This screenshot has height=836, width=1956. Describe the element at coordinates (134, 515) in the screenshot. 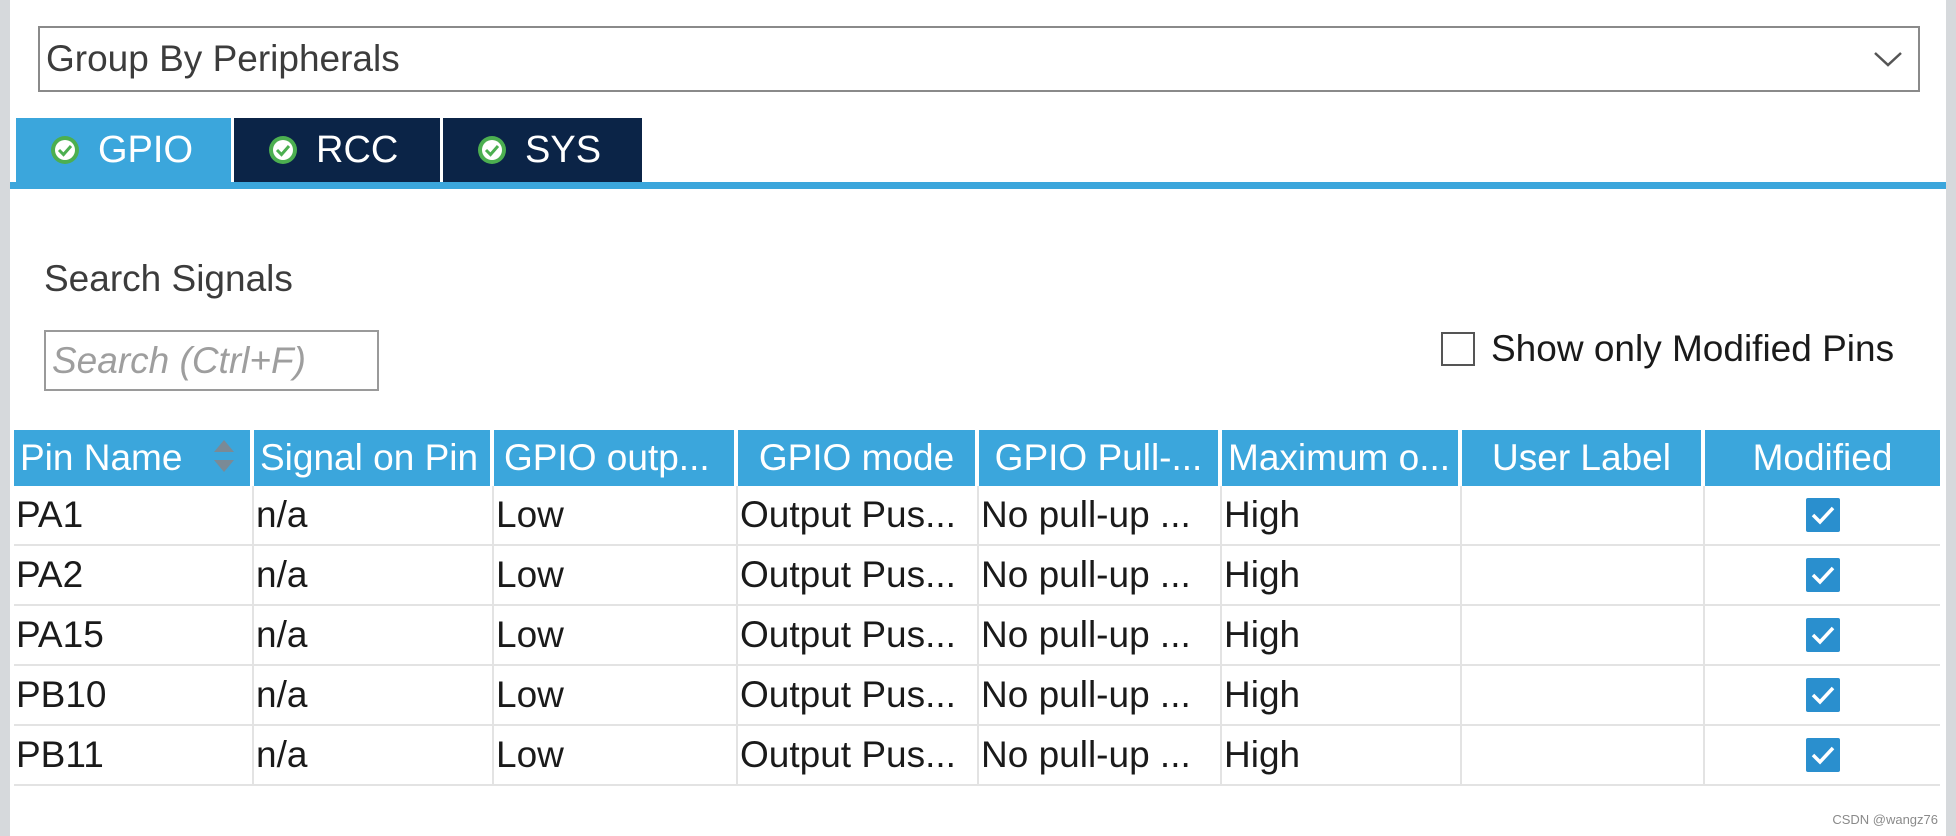

I see `pin-name-cell: PA1` at that location.